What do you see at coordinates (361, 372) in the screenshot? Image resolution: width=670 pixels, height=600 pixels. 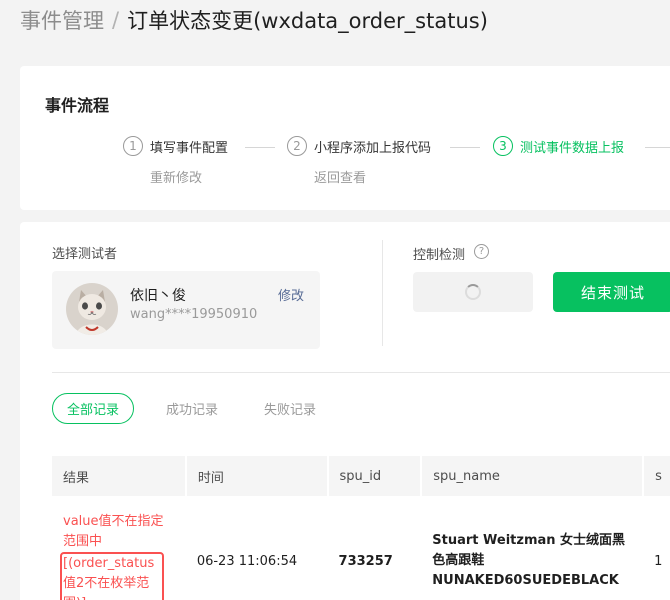 I see `horizontal-divider` at bounding box center [361, 372].